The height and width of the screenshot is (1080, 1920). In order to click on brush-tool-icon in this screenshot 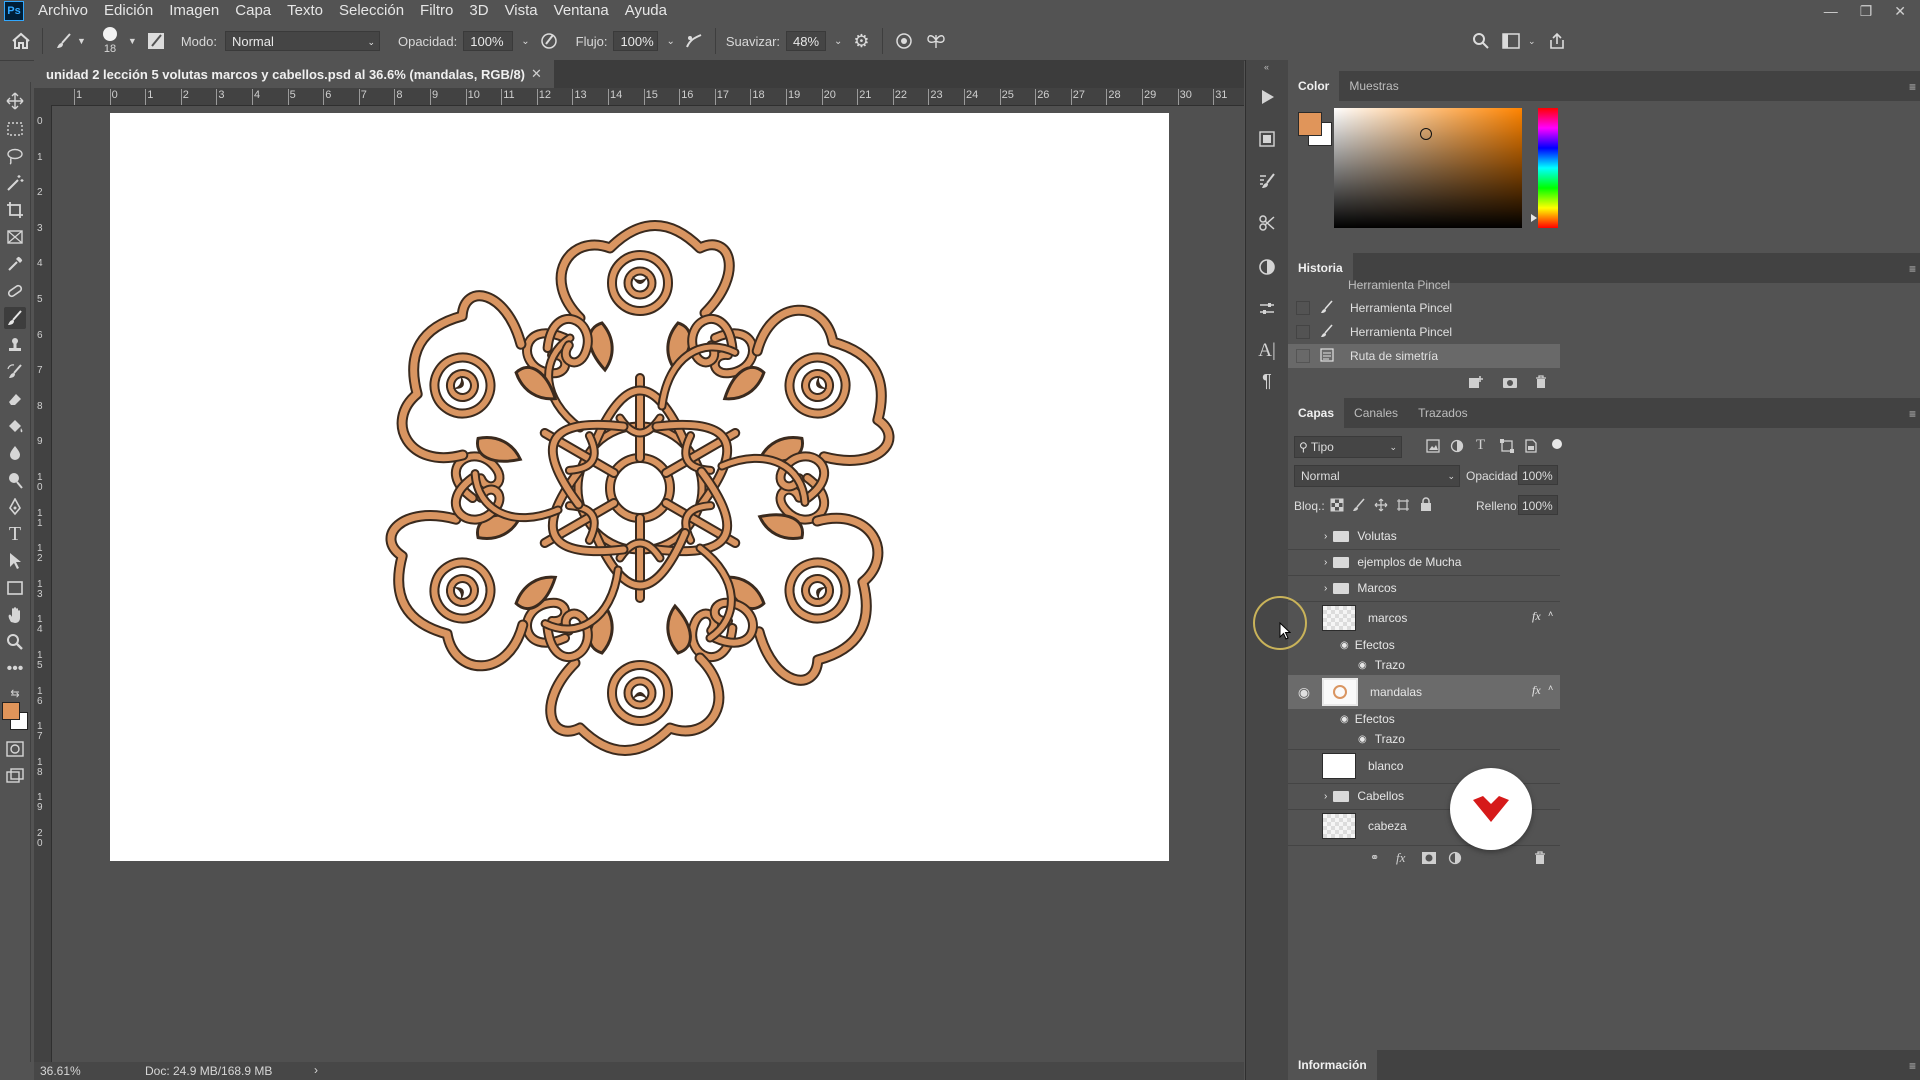, I will do `click(64, 41)`.